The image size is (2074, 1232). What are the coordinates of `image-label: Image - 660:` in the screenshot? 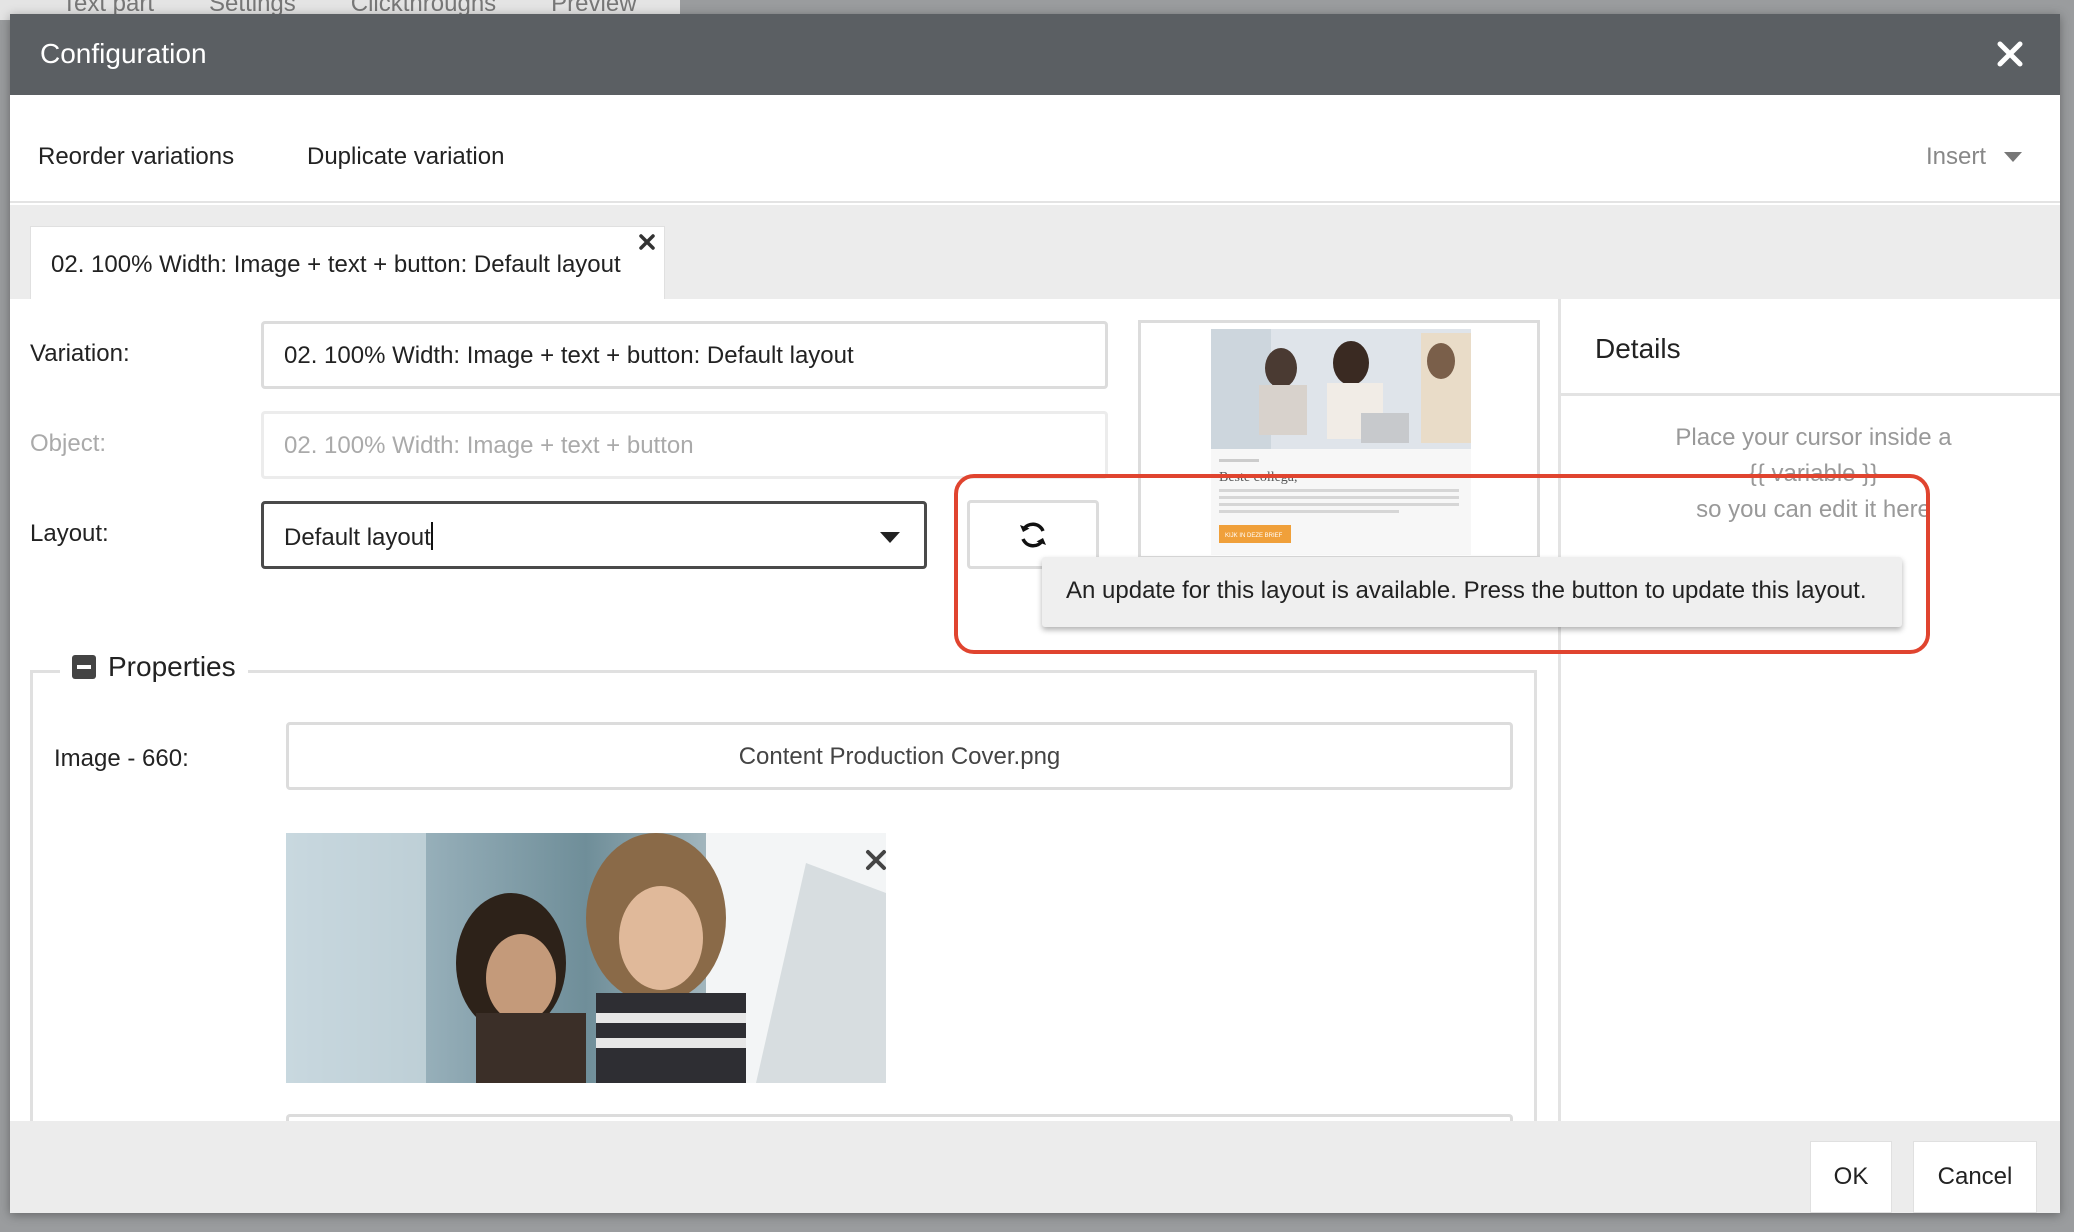 It's located at (121, 758).